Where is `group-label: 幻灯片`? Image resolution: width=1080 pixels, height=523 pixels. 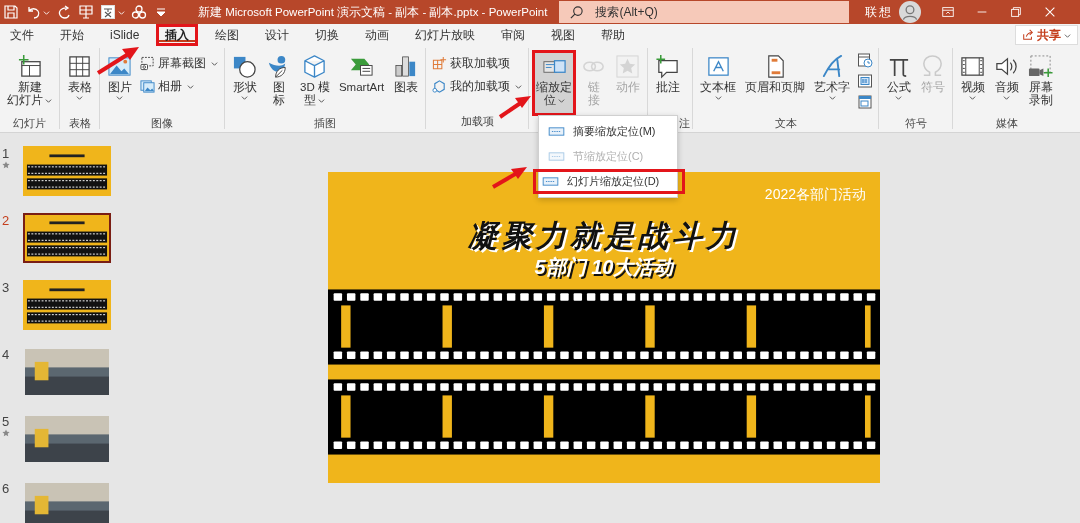
group-label: 幻灯片 is located at coordinates (29, 123).